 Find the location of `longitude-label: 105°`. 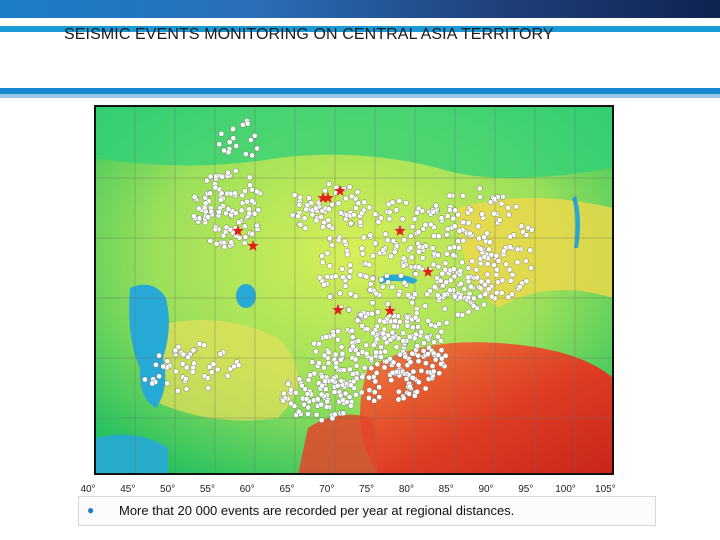

longitude-label: 105° is located at coordinates (605, 489).